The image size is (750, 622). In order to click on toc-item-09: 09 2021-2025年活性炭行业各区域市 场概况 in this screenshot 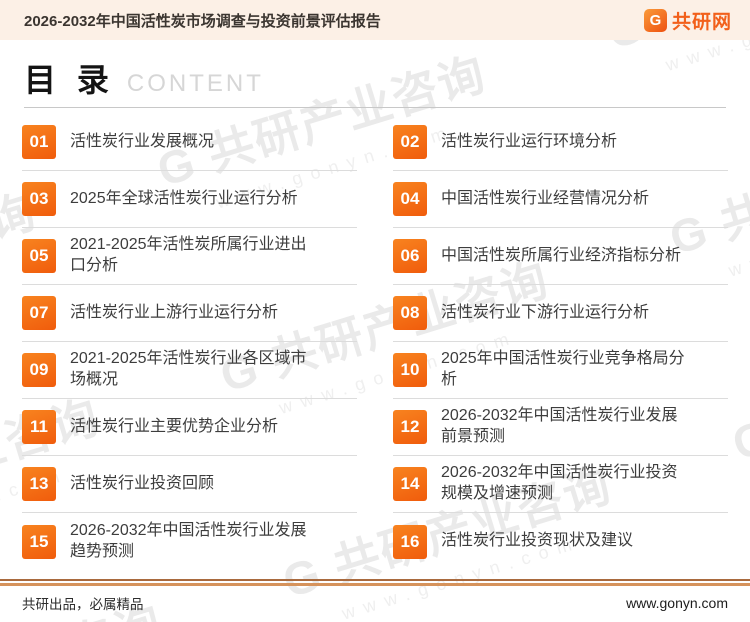, I will do `click(189, 370)`.